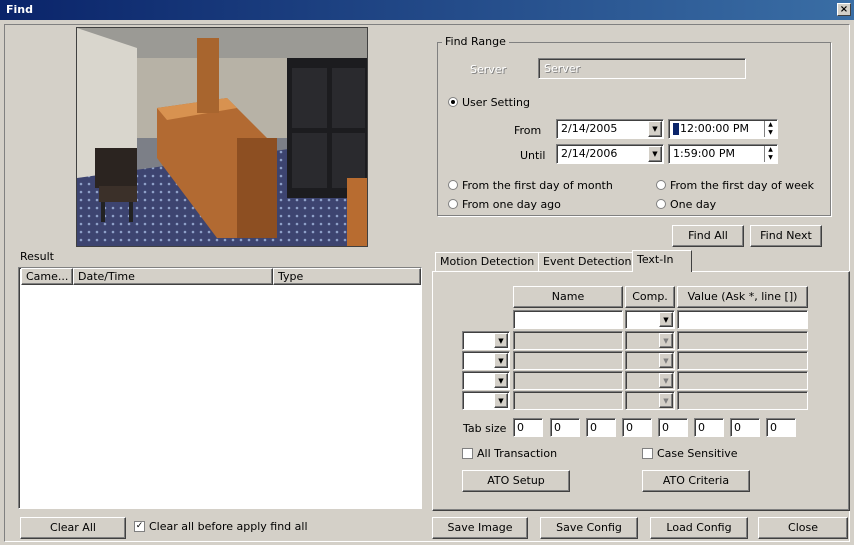 The width and height of the screenshot is (854, 545). I want to click on load-config-button: Load Config, so click(699, 528).